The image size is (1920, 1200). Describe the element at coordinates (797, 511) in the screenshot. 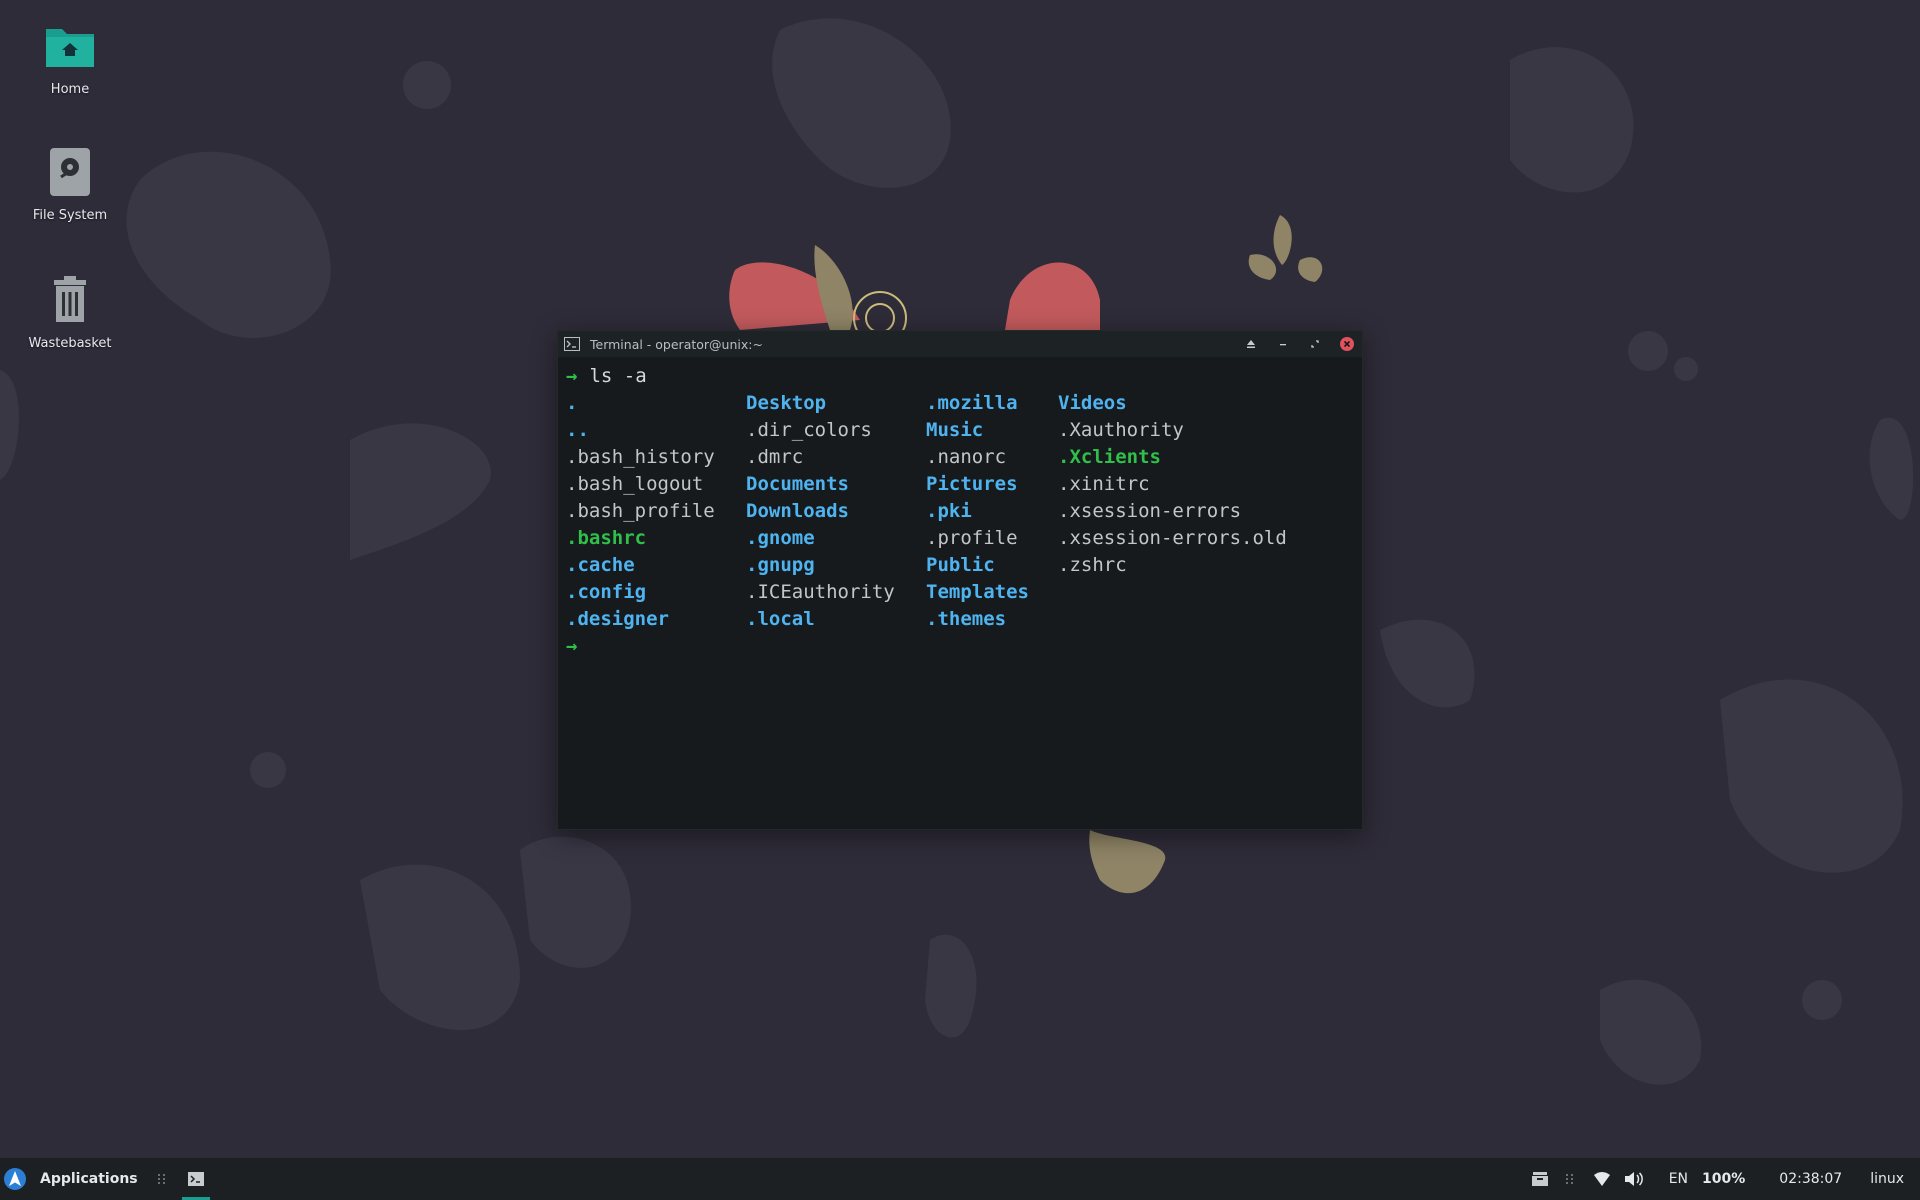

I see `directory-entry: Downloads` at that location.